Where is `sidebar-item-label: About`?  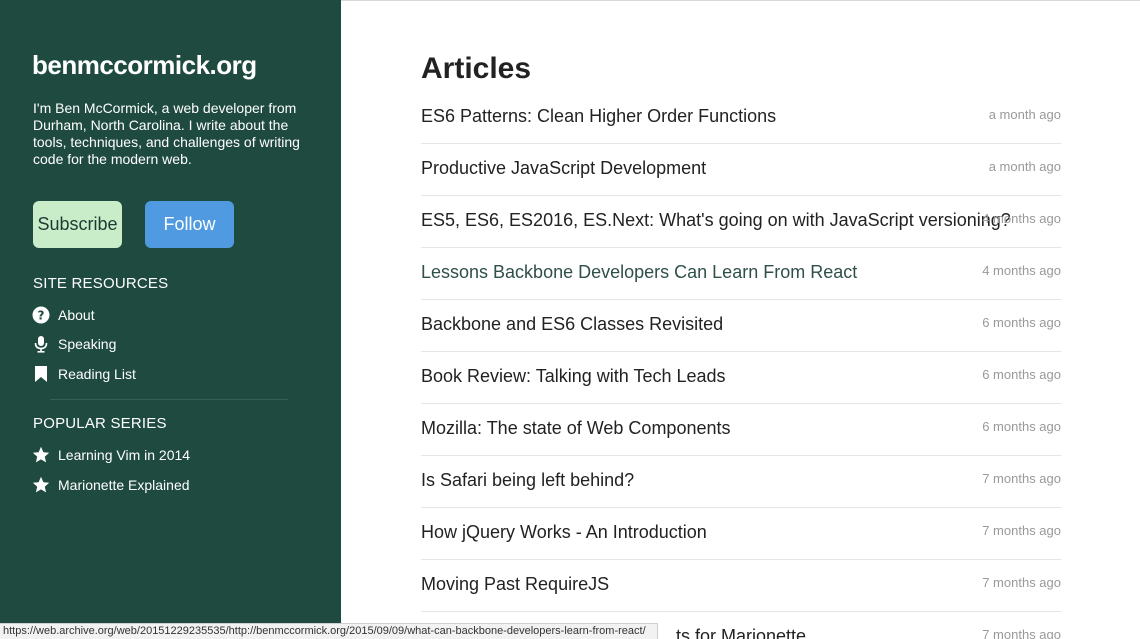
sidebar-item-label: About is located at coordinates (76, 315).